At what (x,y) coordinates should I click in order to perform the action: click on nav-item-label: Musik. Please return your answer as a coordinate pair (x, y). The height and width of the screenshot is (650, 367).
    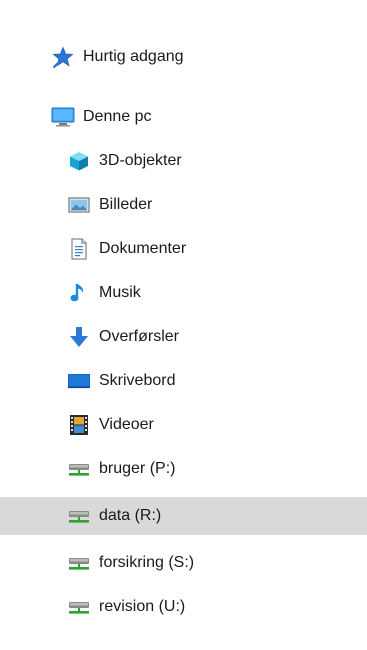
    Looking at the image, I should click on (120, 292).